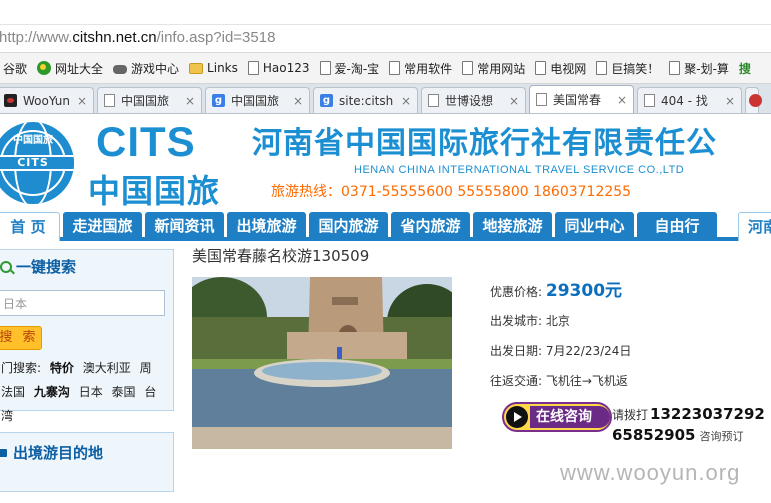 This screenshot has height=503, width=771. What do you see at coordinates (120, 69) in the screenshot?
I see `gamepad-icon` at bounding box center [120, 69].